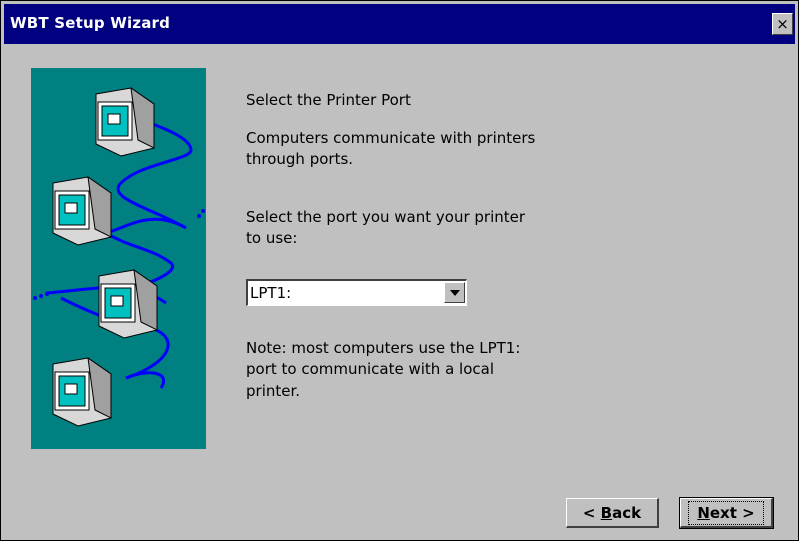  What do you see at coordinates (356, 292) in the screenshot?
I see `port-select: LPT1:` at bounding box center [356, 292].